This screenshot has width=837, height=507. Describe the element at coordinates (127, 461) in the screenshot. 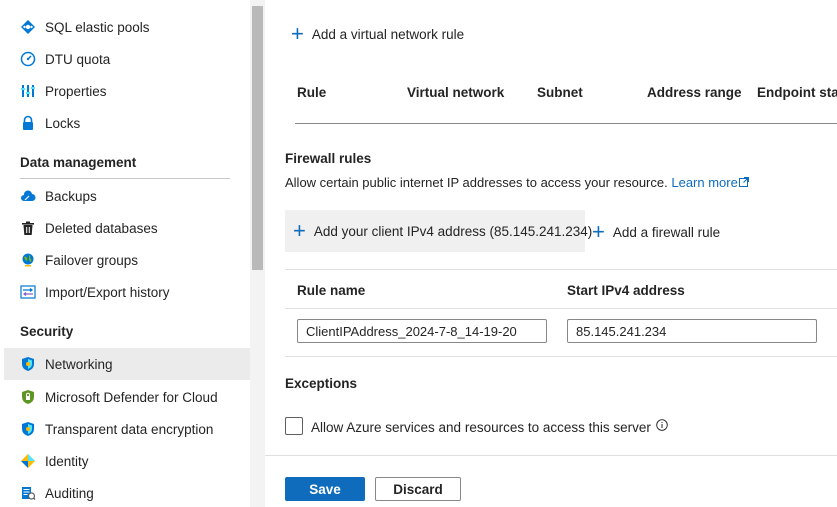

I see `sidebar-item-identity: Identity` at that location.